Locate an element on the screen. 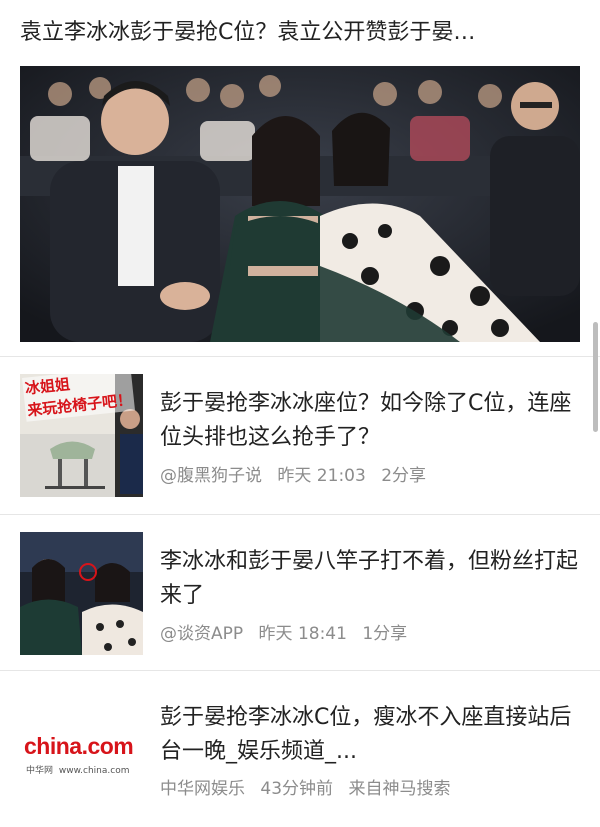 This screenshot has width=600, height=827. actresses-thumbnail-illustration is located at coordinates (81, 593).